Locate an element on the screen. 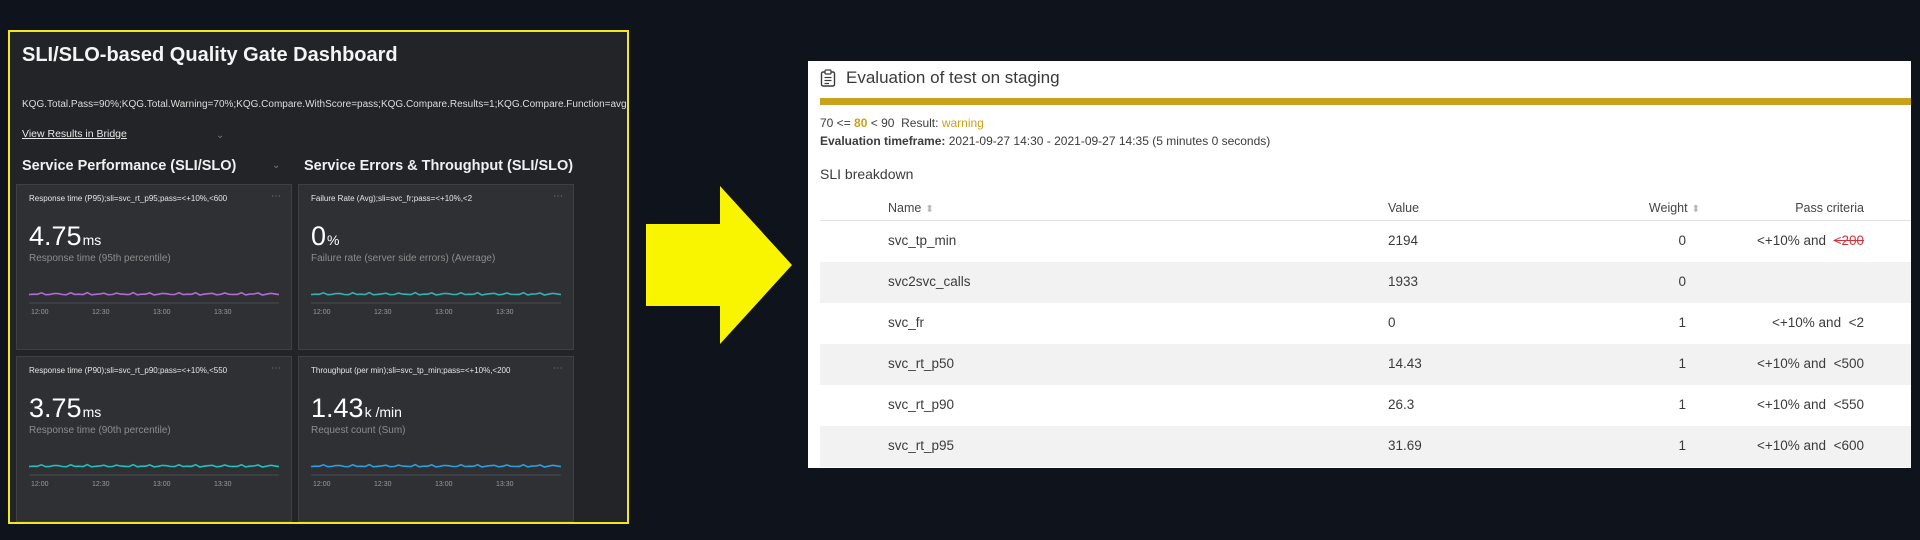 This screenshot has width=1920, height=540. score-bar is located at coordinates (1365, 101).